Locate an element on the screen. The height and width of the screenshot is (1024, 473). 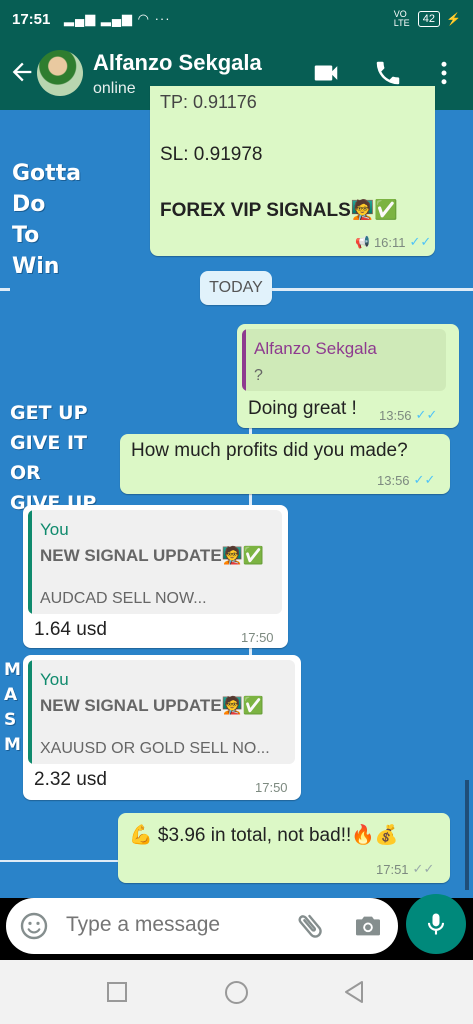
message-bubble-outgoing: How much profits did you made? 13:56 ✓✓ is located at coordinates (285, 464).